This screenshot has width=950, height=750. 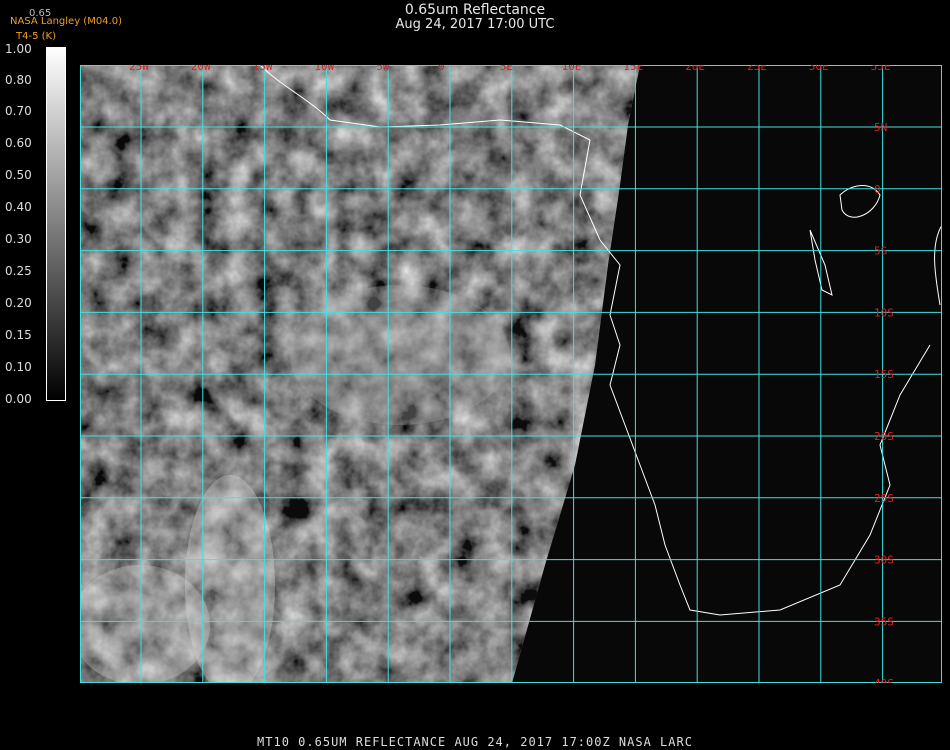 I want to click on colorbar-tick-label: 0.40, so click(x=18, y=207).